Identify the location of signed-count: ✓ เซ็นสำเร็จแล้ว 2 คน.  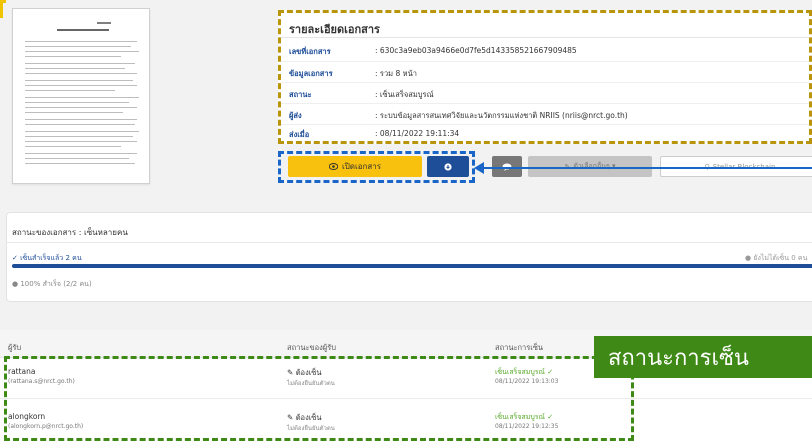
(47, 258).